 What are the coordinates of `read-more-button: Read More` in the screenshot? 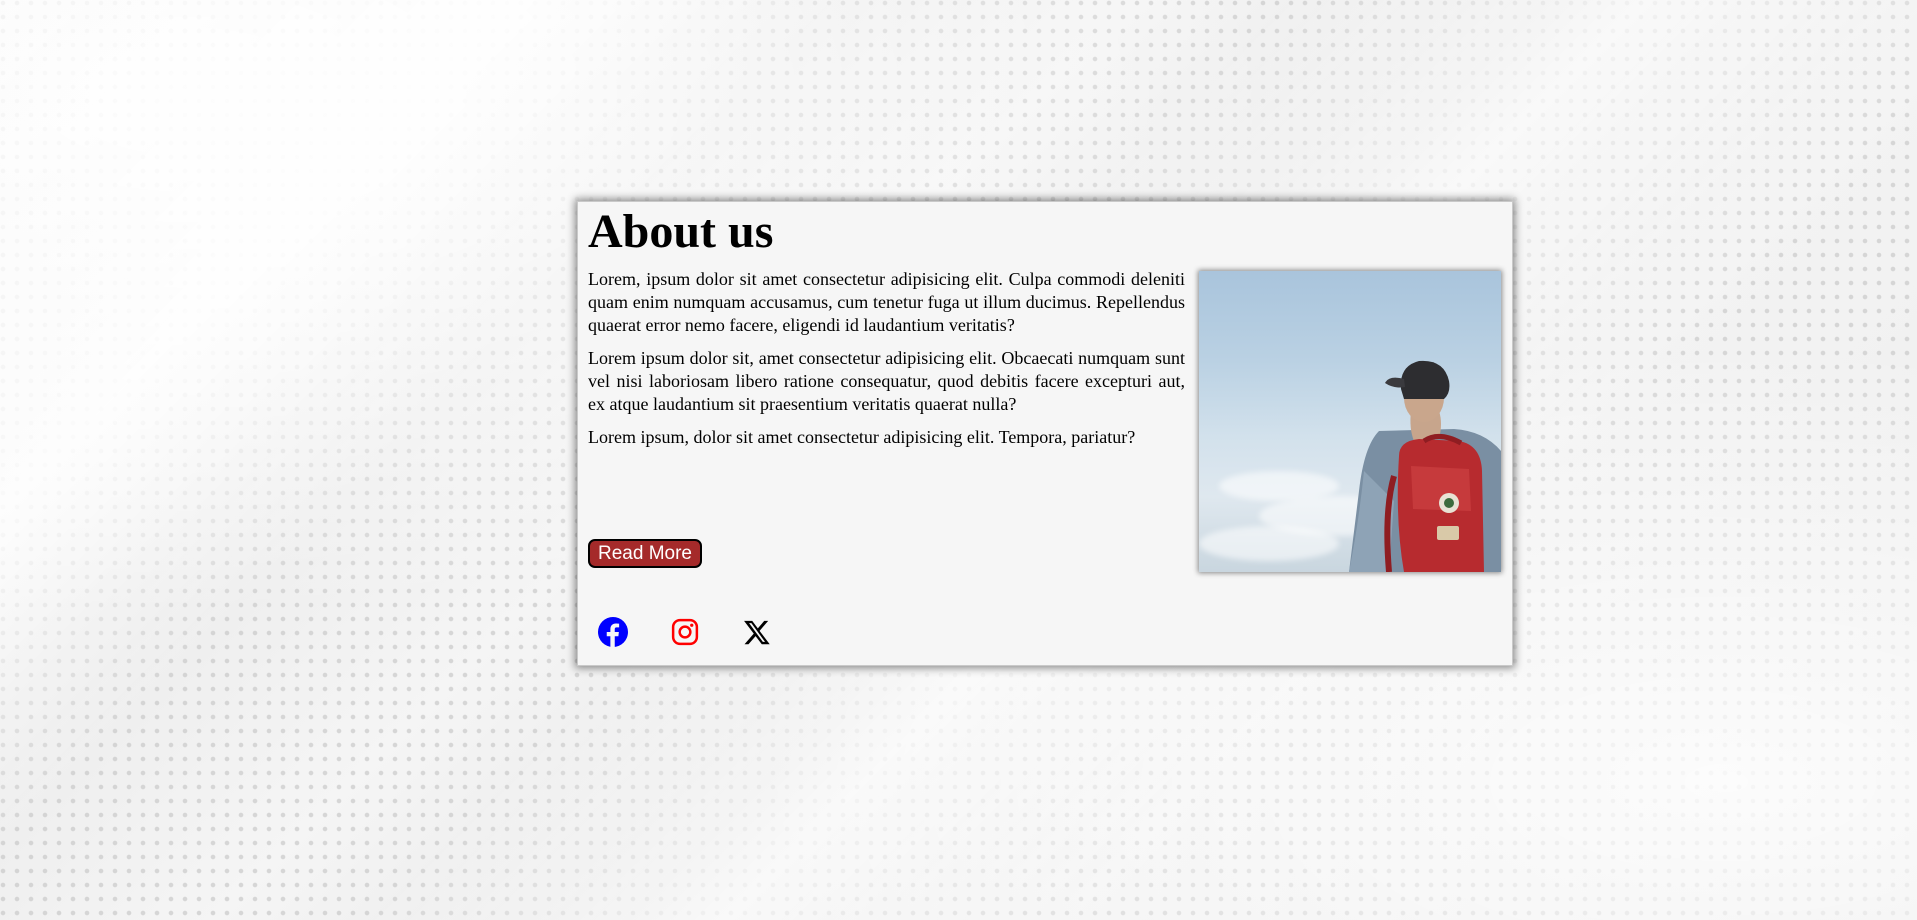 It's located at (645, 553).